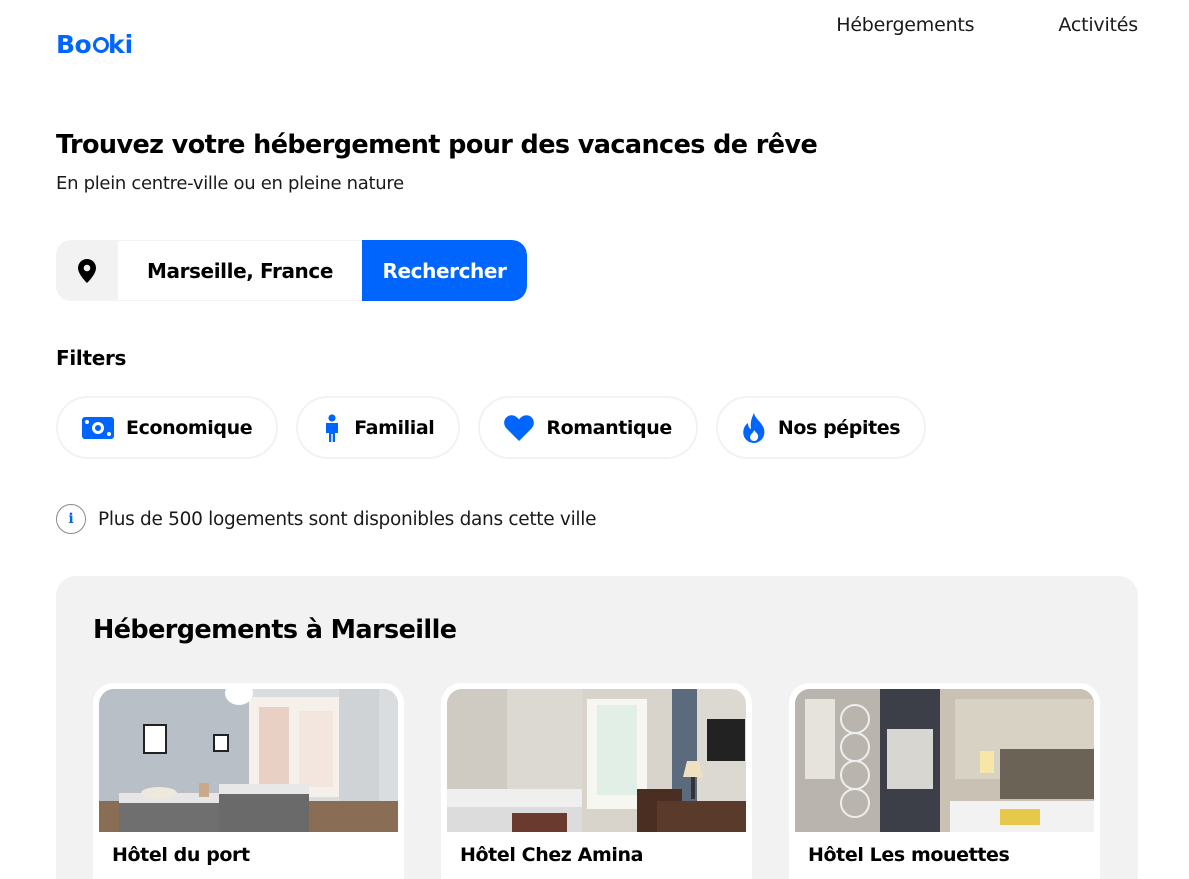 This screenshot has width=1189, height=879. What do you see at coordinates (91, 358) in the screenshot?
I see `filters-title: Filters` at bounding box center [91, 358].